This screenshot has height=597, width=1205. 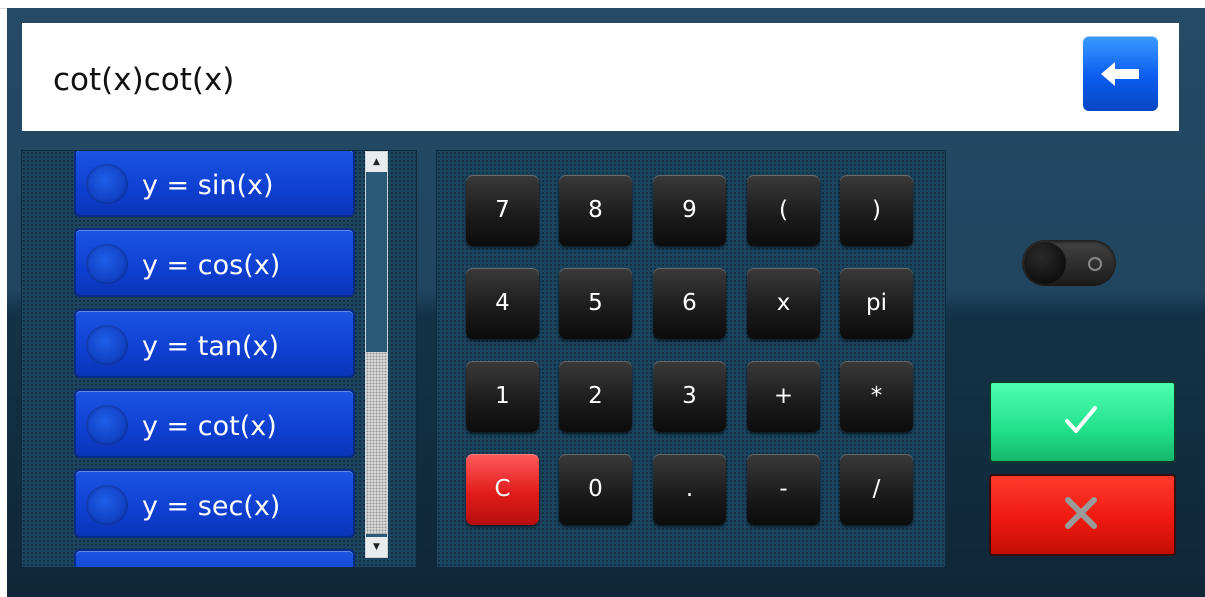 I want to click on function-label: y = sec(x), so click(x=211, y=506).